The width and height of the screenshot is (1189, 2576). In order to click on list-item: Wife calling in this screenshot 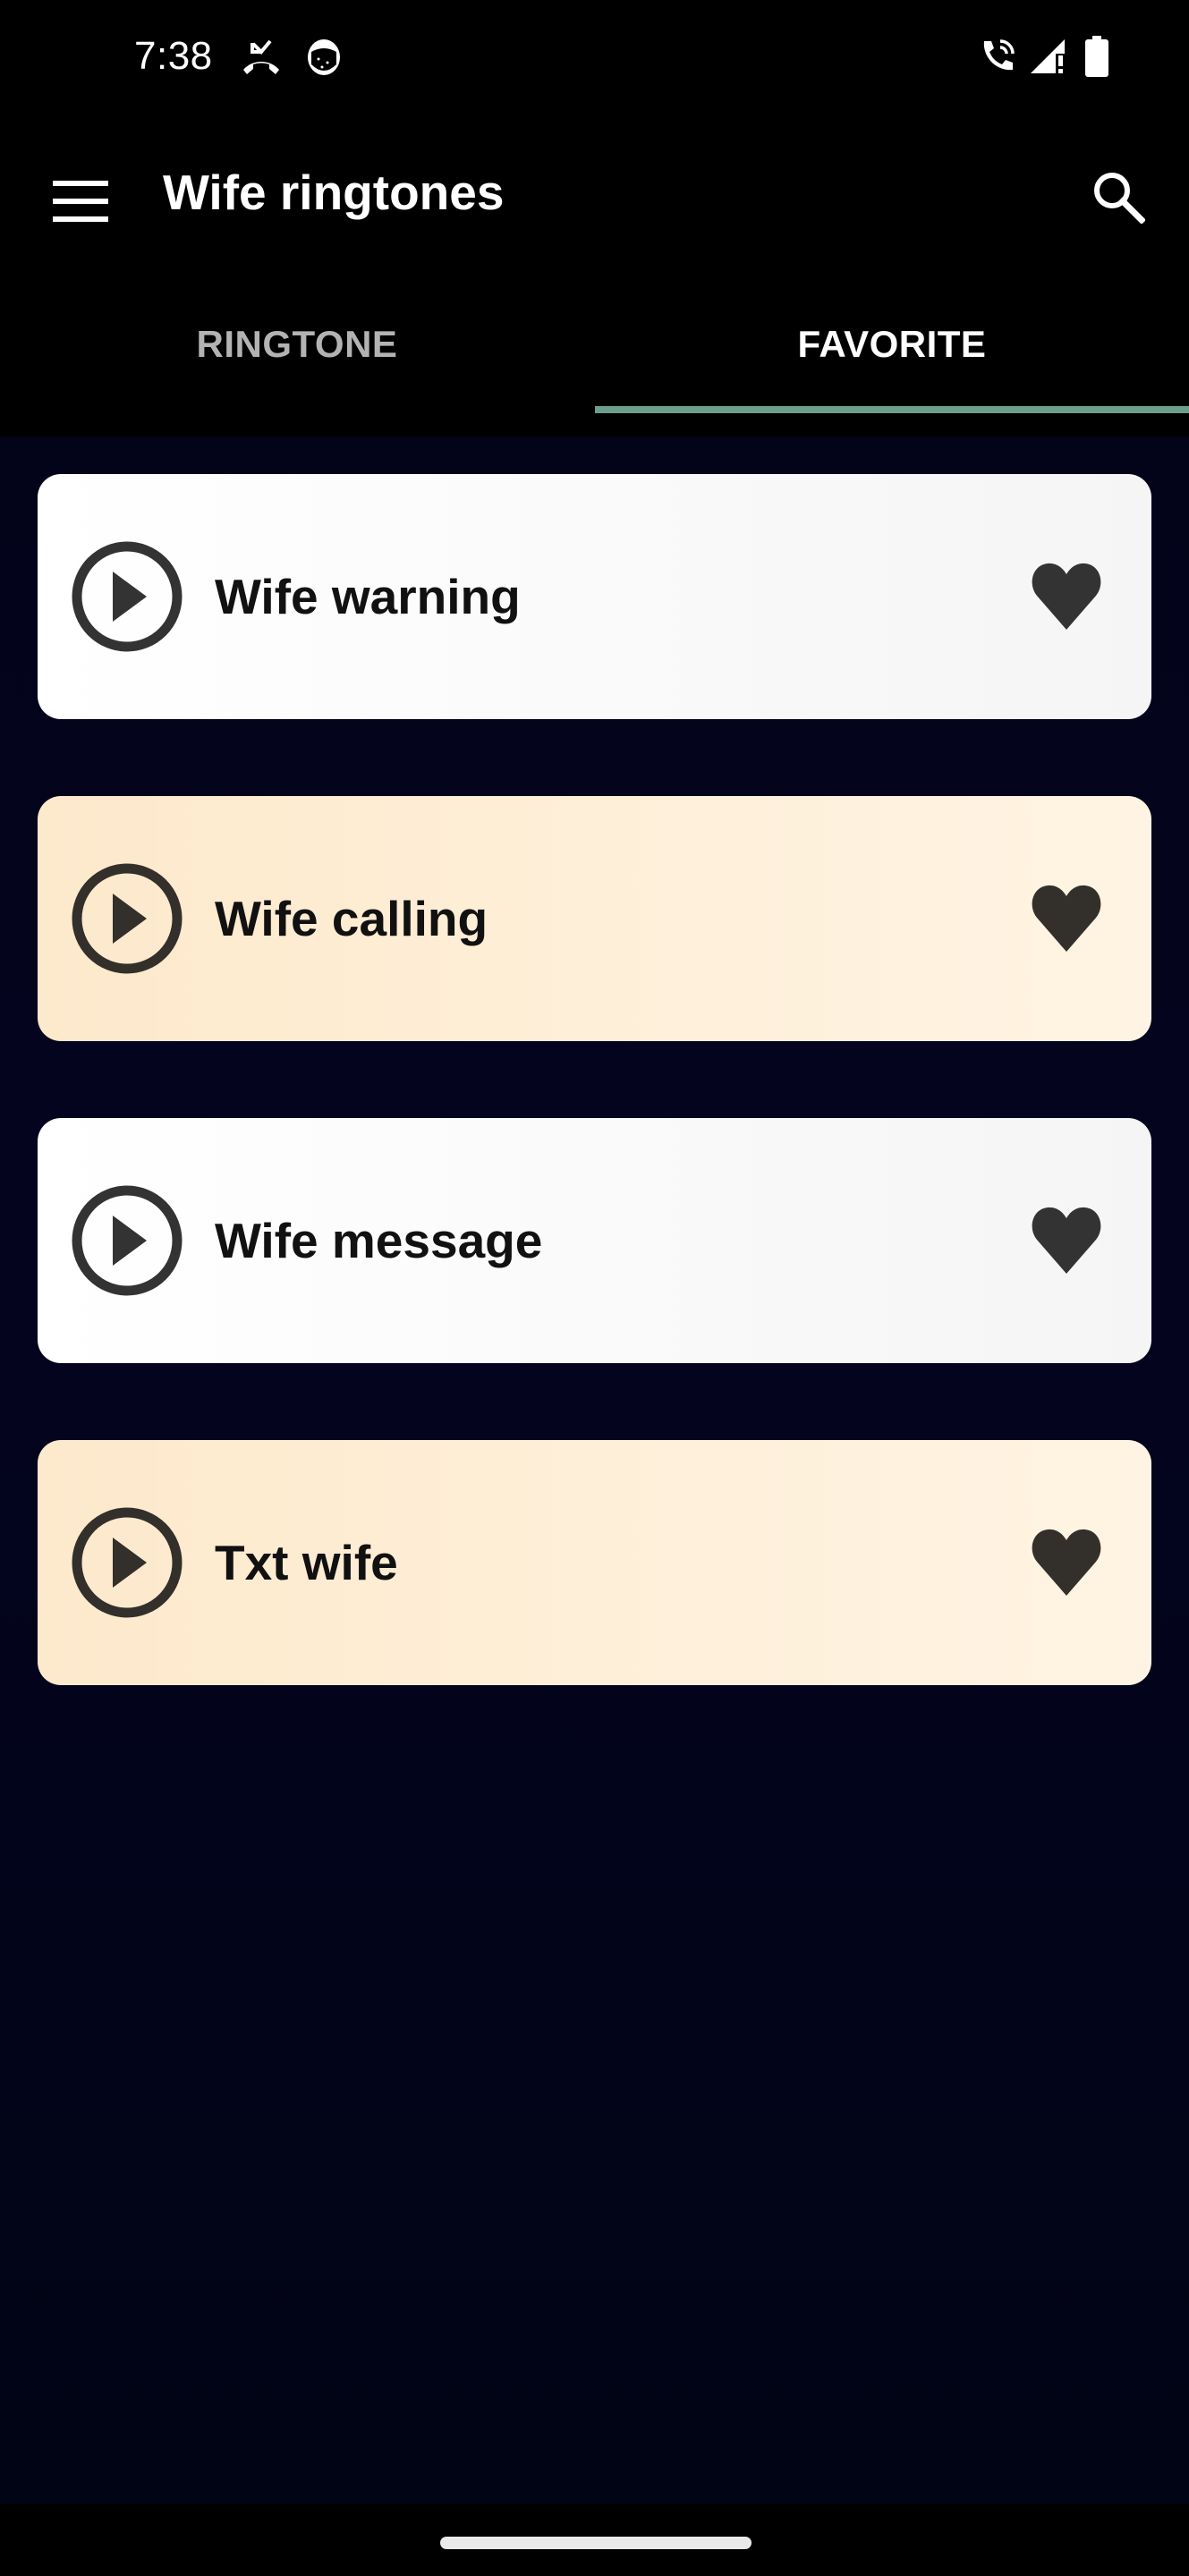, I will do `click(594, 918)`.